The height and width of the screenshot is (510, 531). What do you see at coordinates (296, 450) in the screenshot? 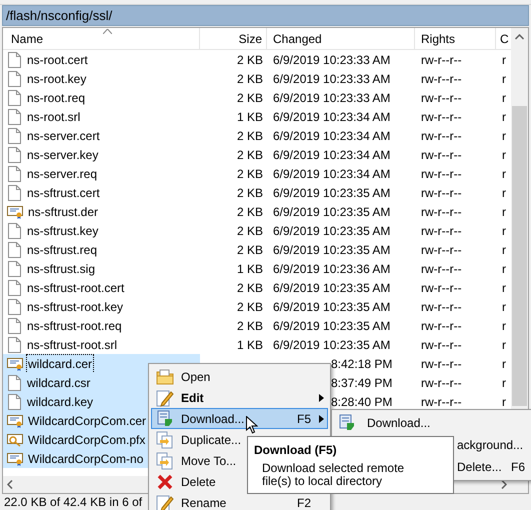
I see `tooltip-title: Download (F5)` at bounding box center [296, 450].